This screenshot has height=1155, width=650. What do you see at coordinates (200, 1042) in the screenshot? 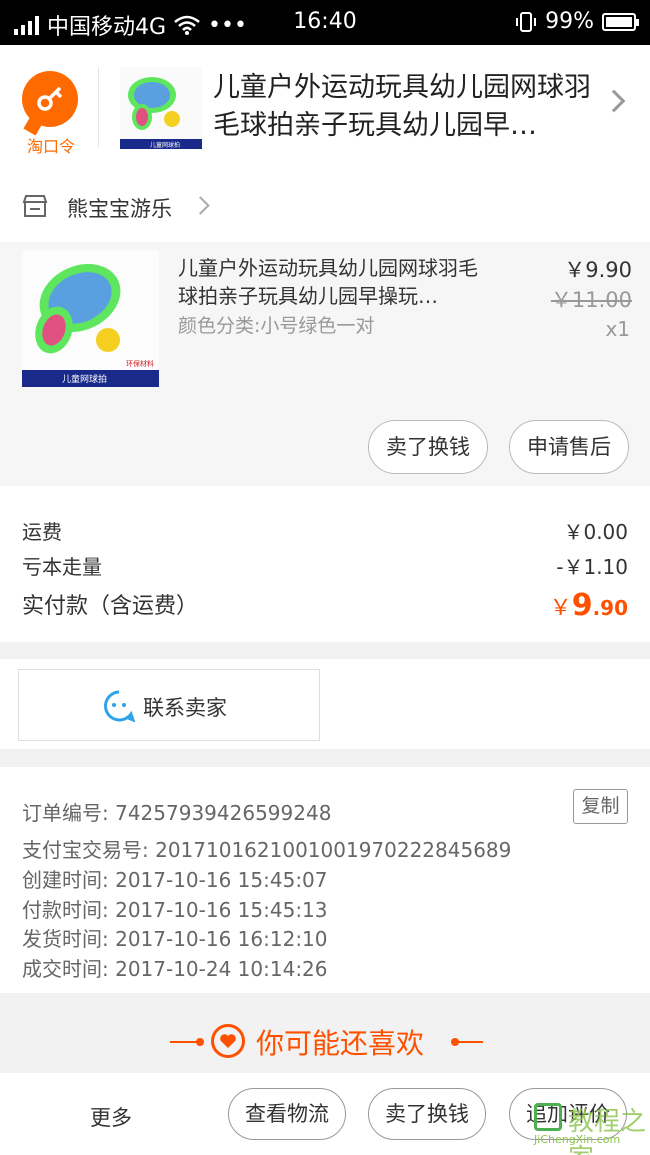
I see `divider-dot` at bounding box center [200, 1042].